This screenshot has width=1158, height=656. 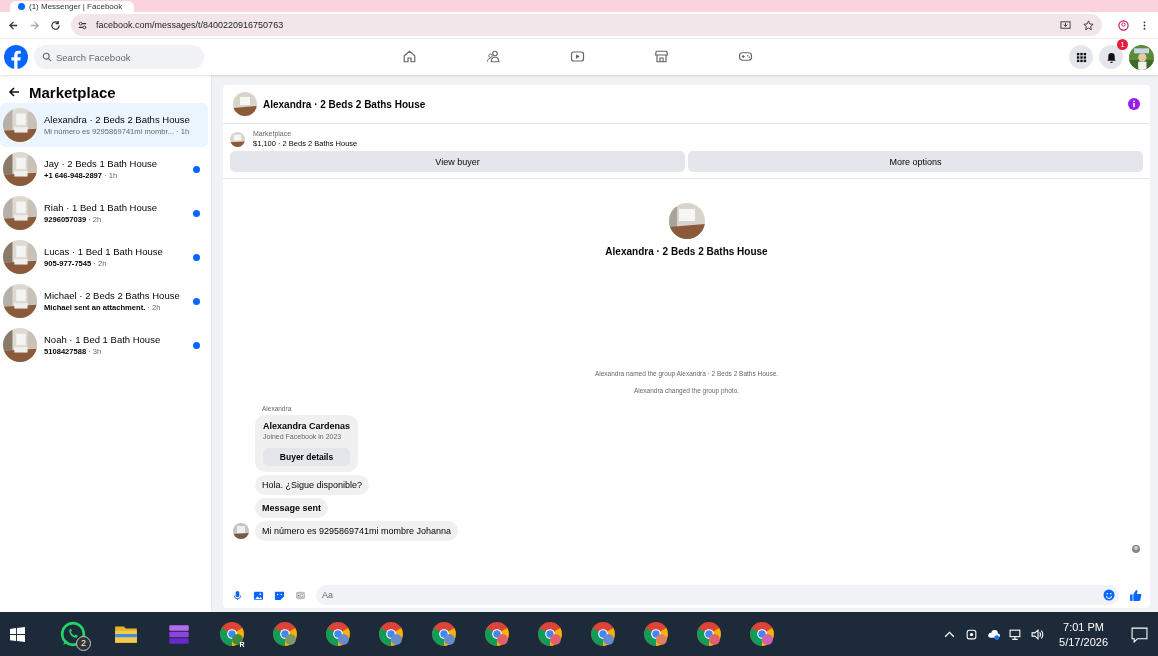 I want to click on grid-icon, so click(x=1081, y=57).